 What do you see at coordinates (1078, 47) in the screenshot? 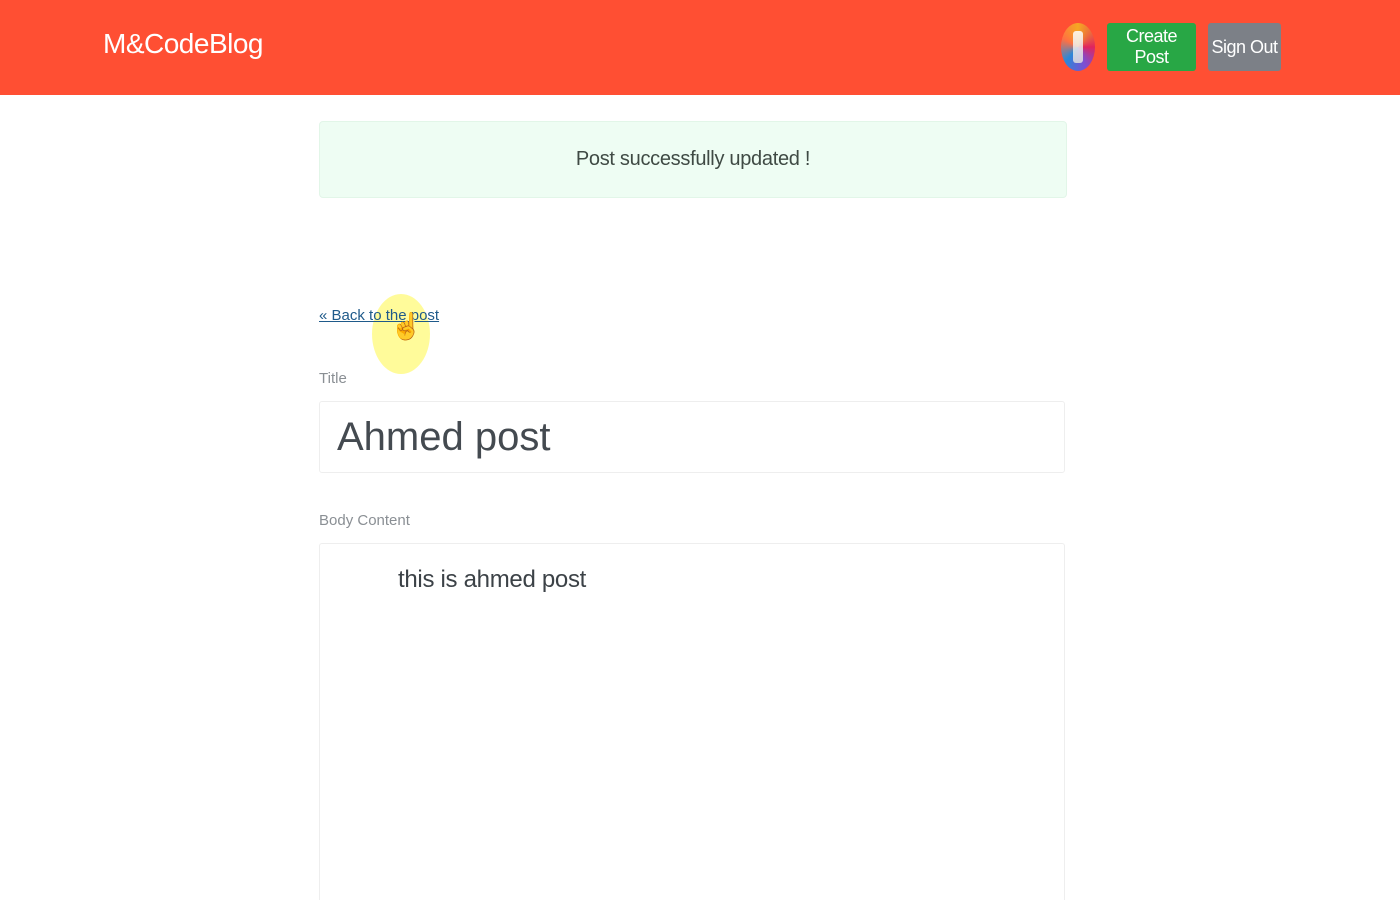
I see `user-avatar` at bounding box center [1078, 47].